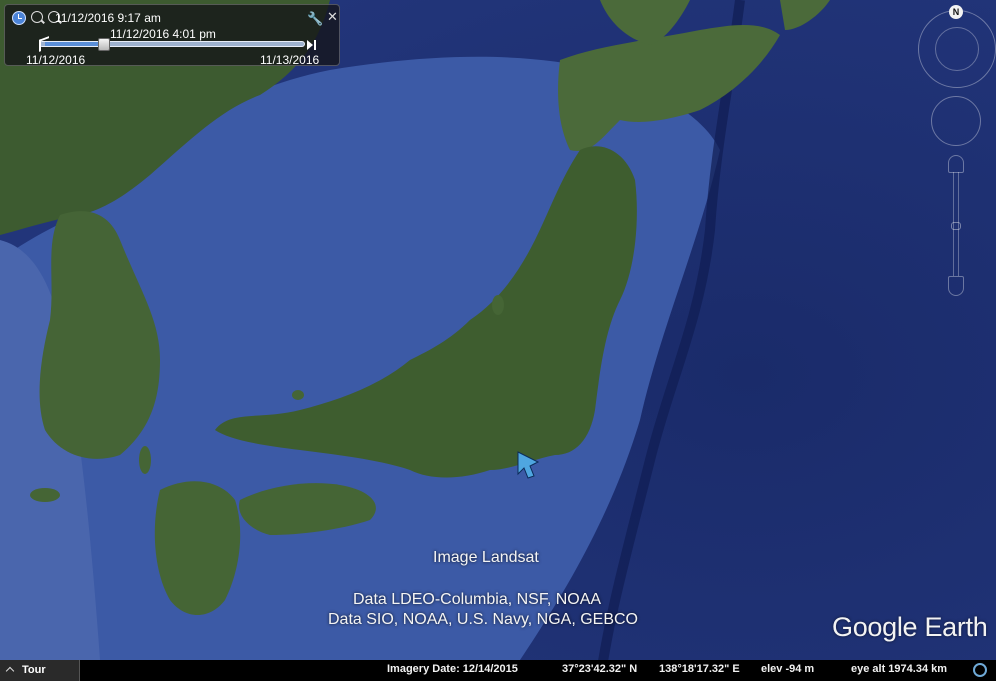  I want to click on google-earth-logo: Google Earth, so click(910, 627).